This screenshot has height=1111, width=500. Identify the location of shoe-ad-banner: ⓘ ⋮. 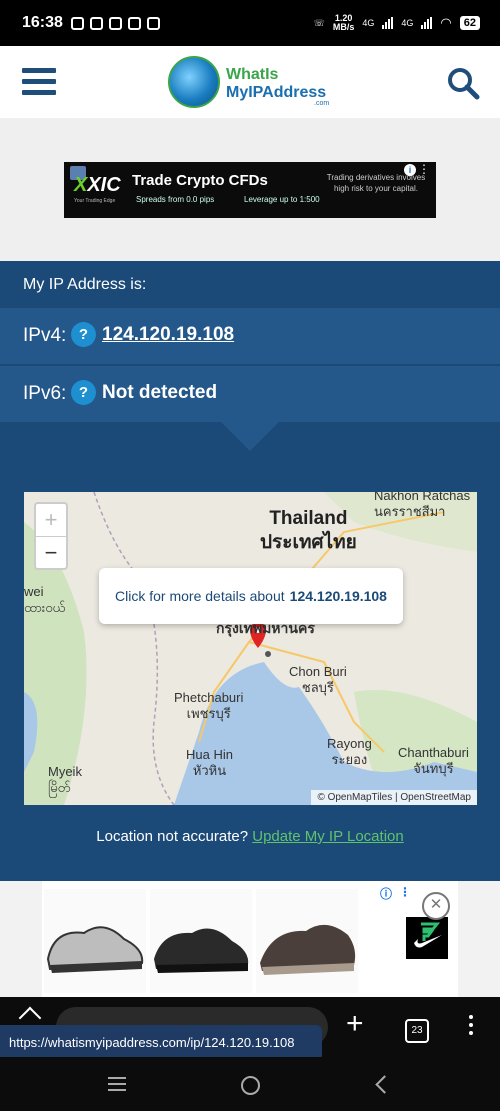
(250, 939).